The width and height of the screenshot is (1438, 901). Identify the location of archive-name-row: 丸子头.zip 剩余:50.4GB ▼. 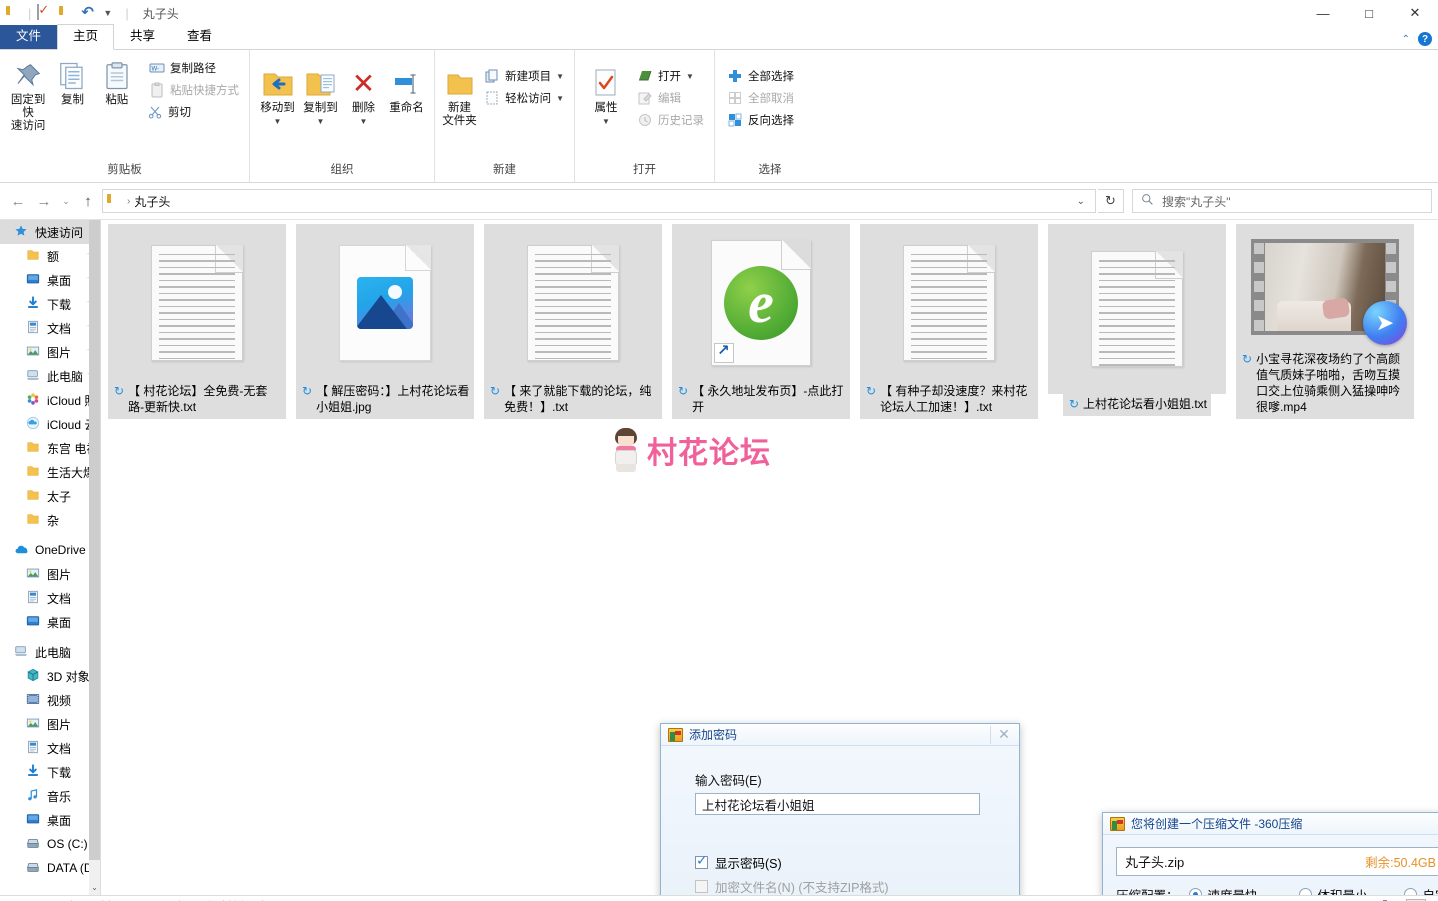
(1277, 861).